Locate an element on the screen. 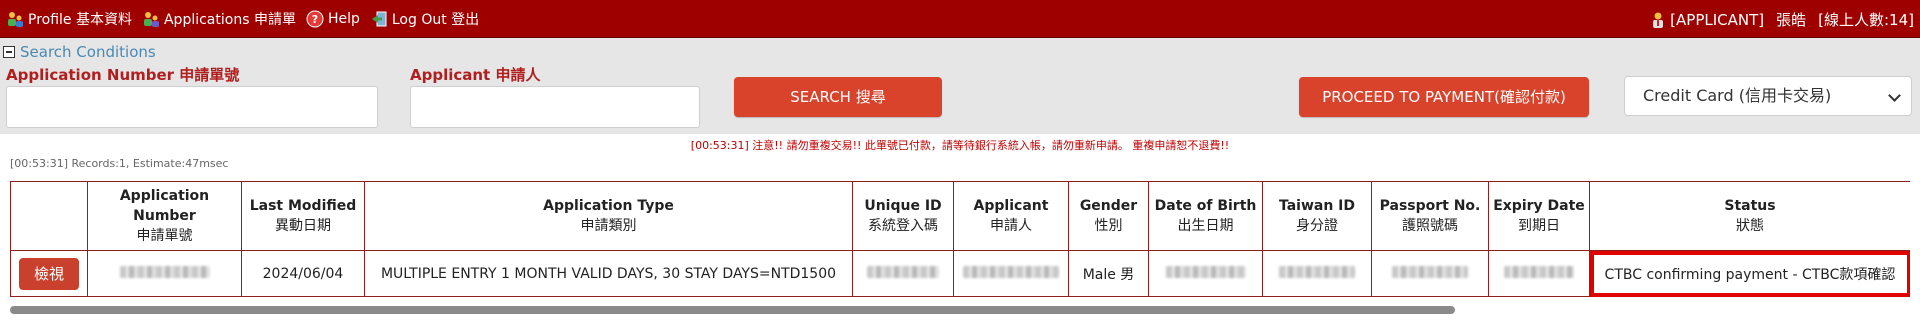 Image resolution: width=1920 pixels, height=336 pixels. header-zh: 異動日期 is located at coordinates (303, 226).